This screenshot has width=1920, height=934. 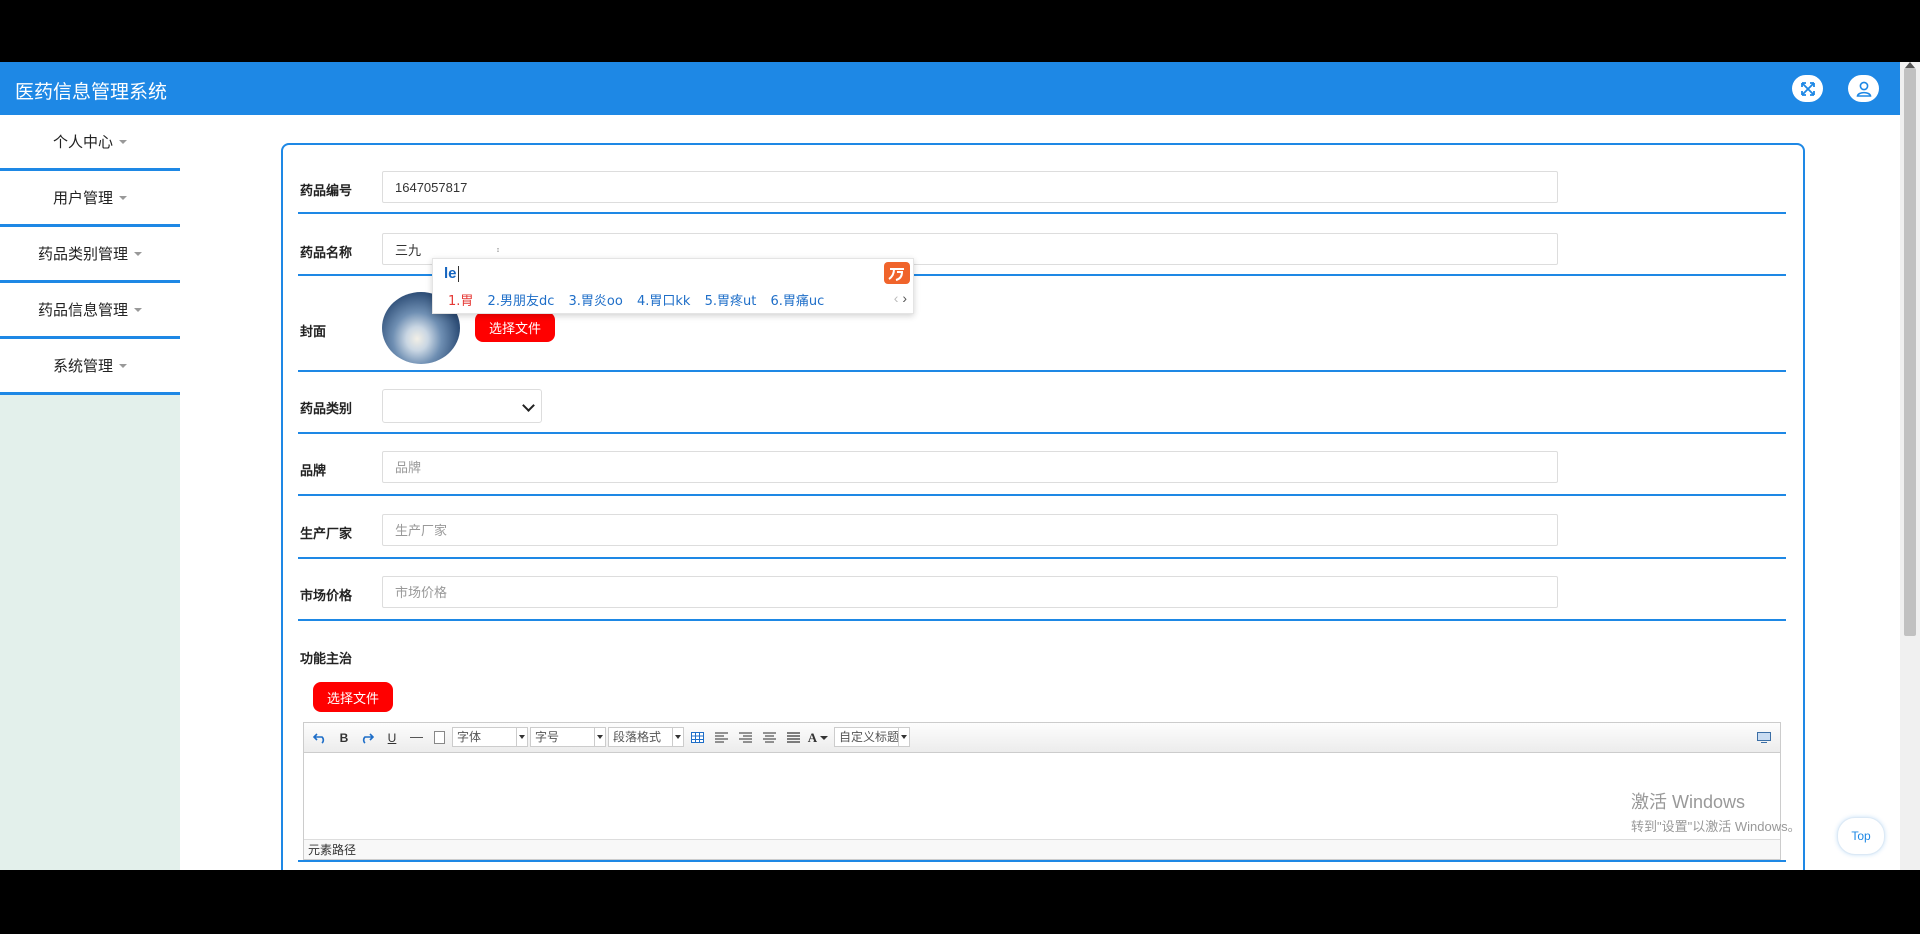 I want to click on form-row-category: 药品类别, so click(x=1042, y=403).